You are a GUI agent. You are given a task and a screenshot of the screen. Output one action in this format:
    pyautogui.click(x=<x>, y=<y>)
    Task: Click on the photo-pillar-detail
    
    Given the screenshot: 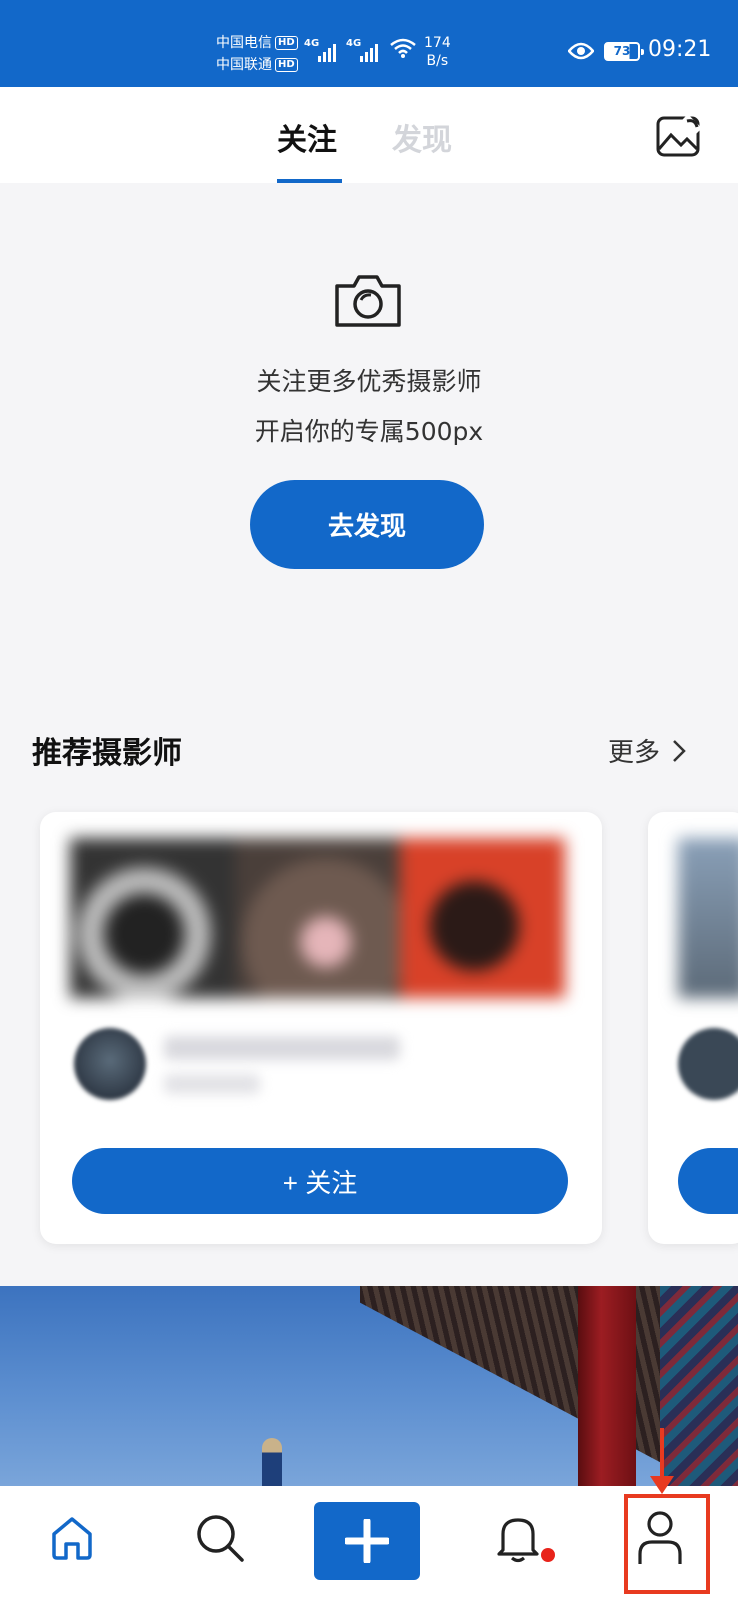 What is the action you would take?
    pyautogui.click(x=607, y=1386)
    